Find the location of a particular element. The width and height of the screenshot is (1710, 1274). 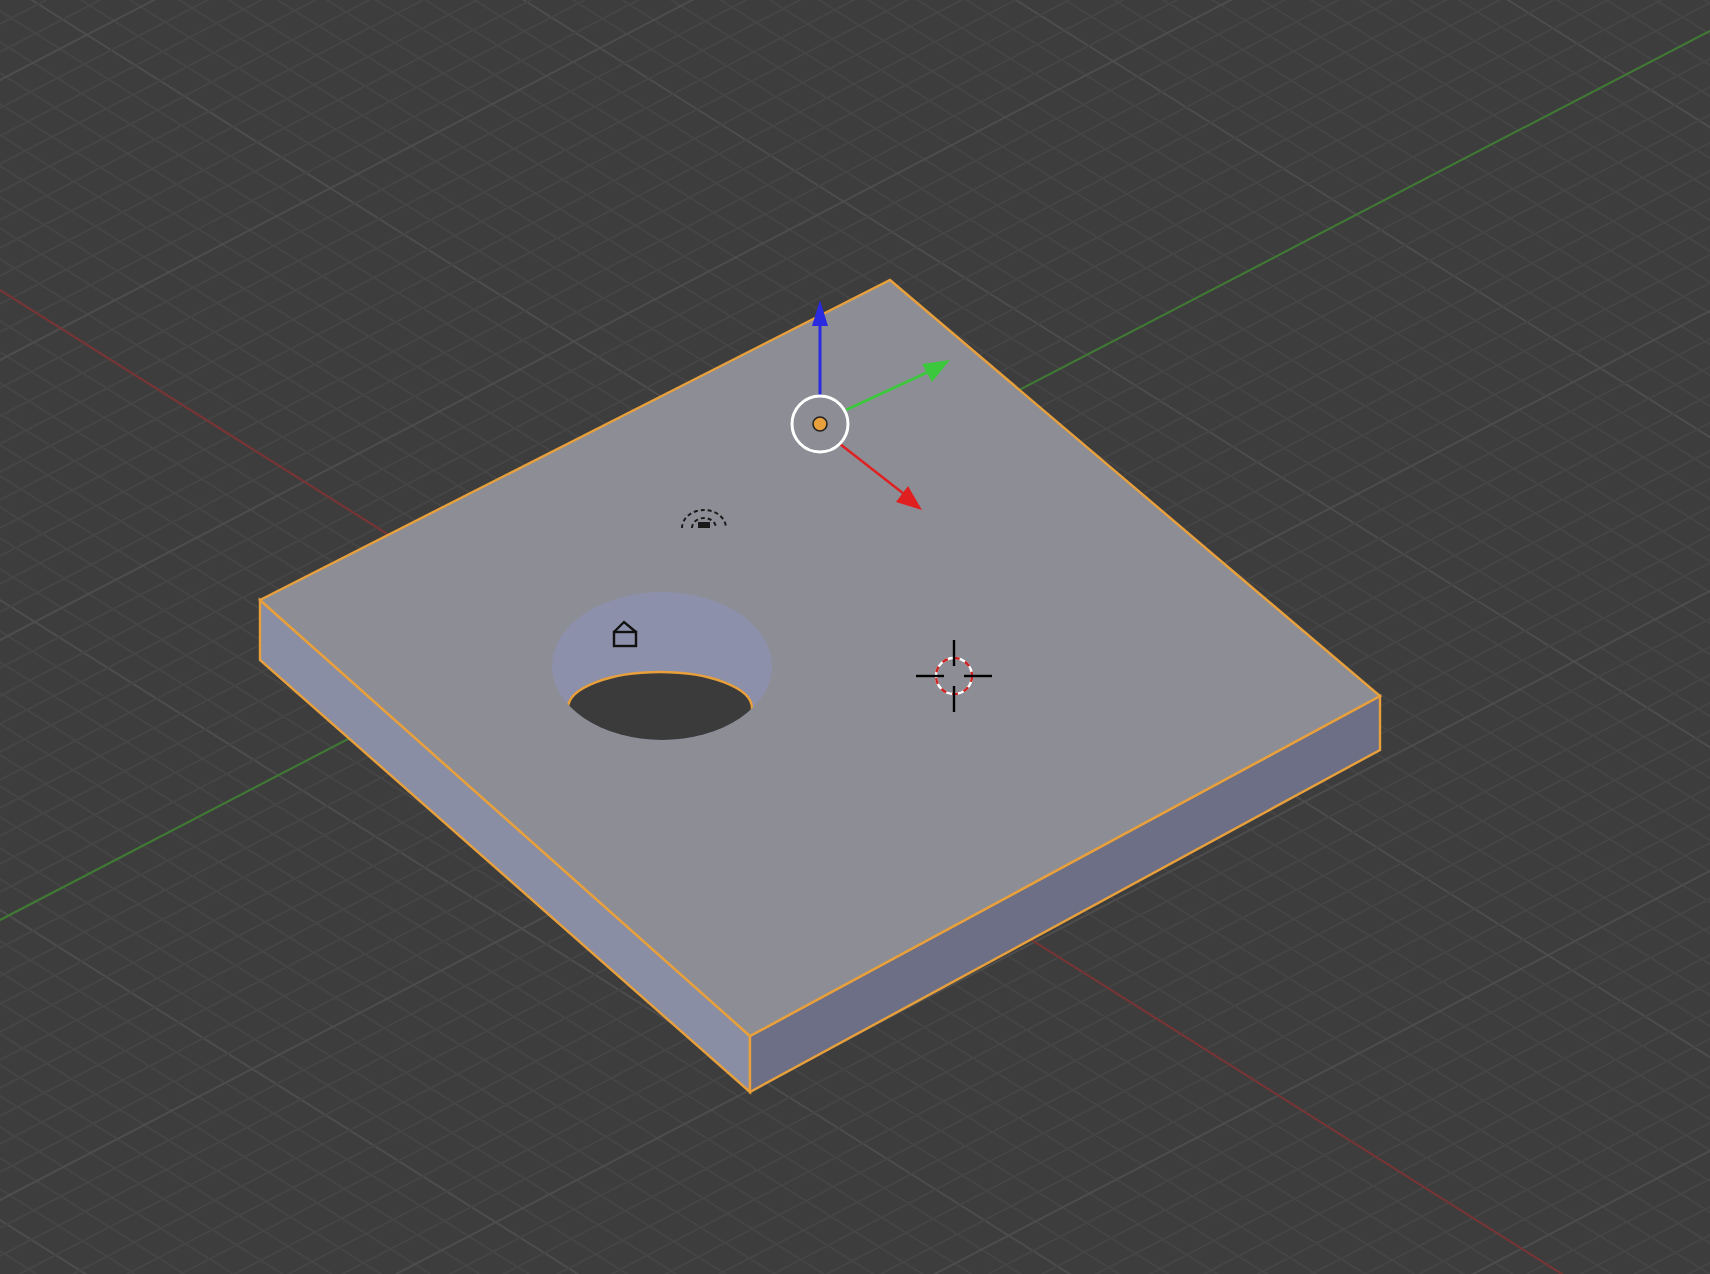

camera-icon is located at coordinates (625, 634).